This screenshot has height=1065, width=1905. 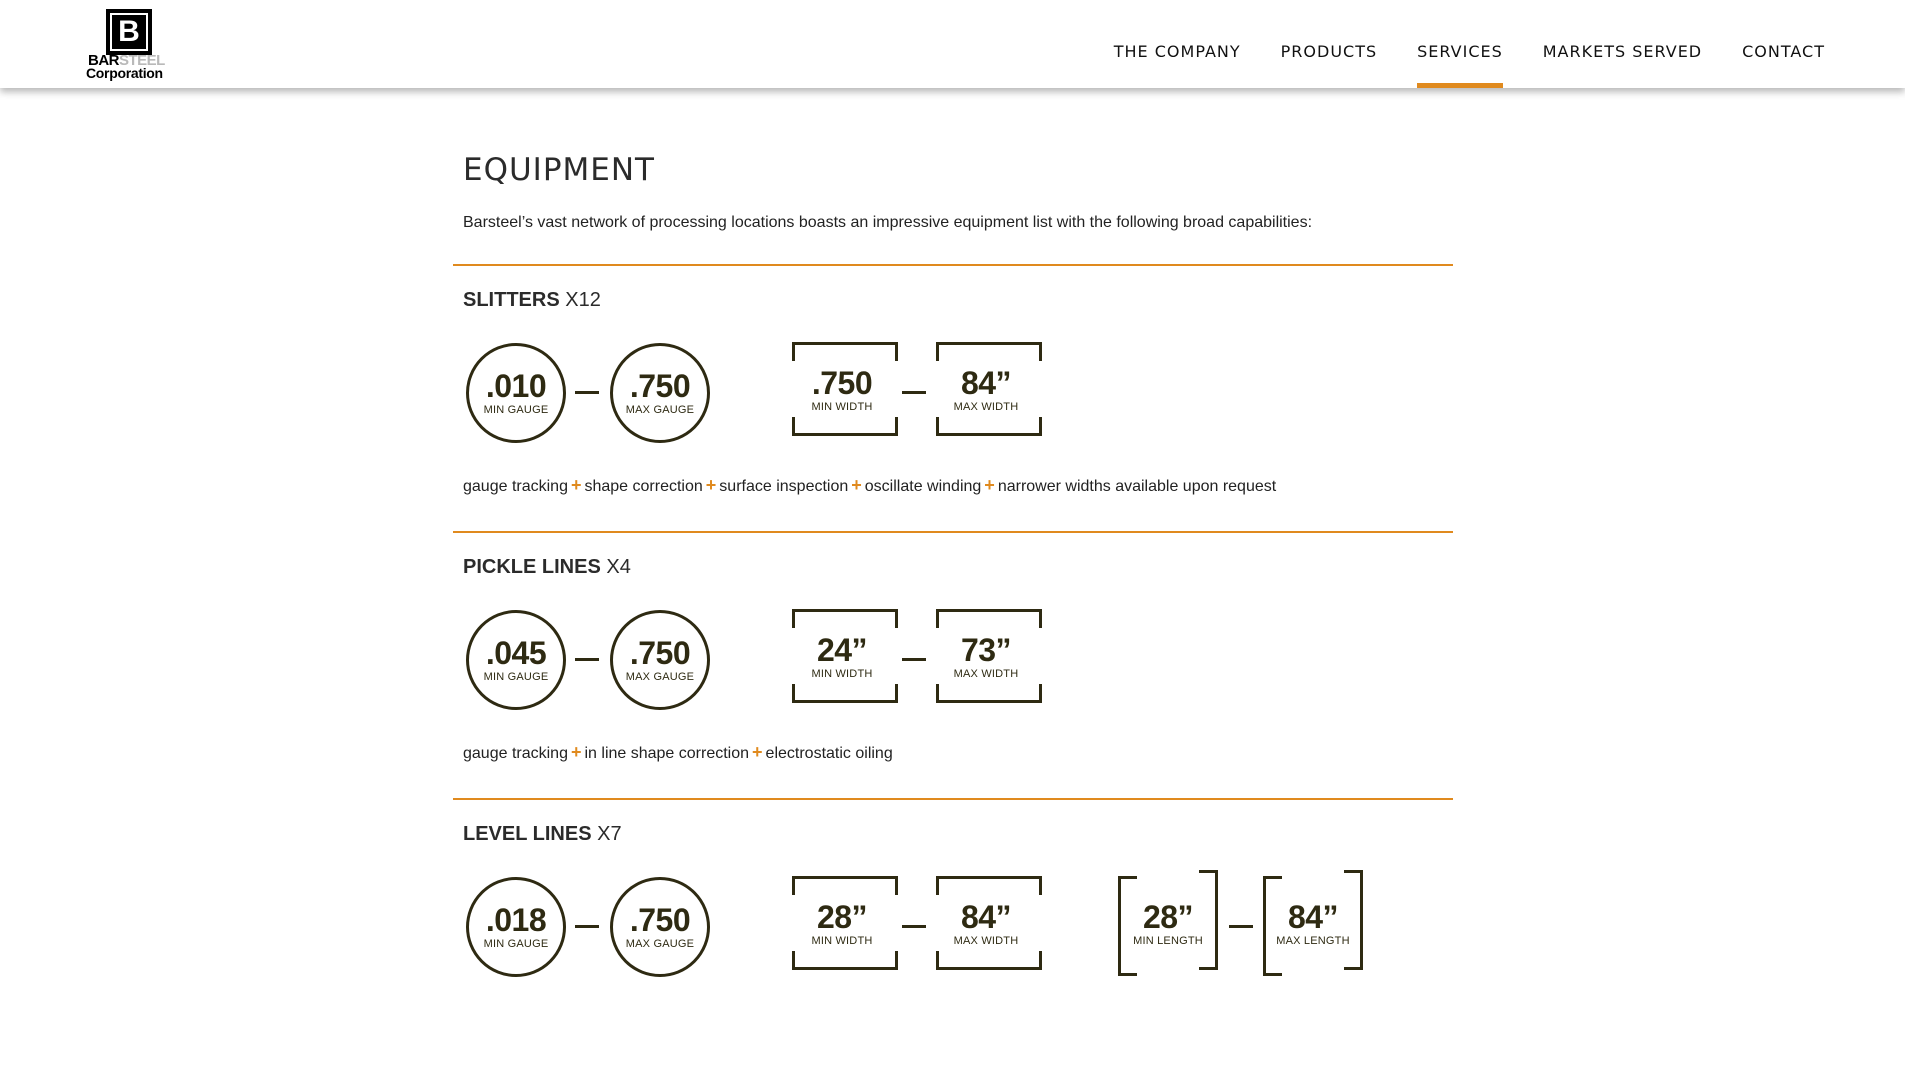 What do you see at coordinates (532, 300) in the screenshot?
I see `section-title: SLITTERS X12` at bounding box center [532, 300].